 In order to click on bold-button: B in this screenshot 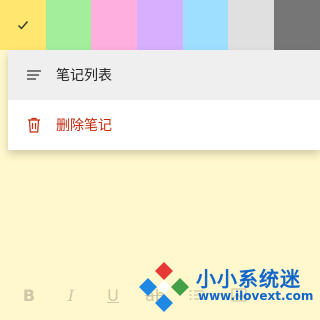, I will do `click(29, 295)`.